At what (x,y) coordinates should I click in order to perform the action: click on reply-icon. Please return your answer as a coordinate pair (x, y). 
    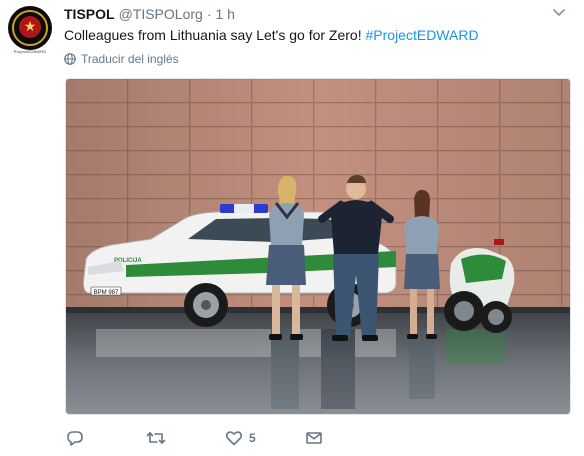
    Looking at the image, I should click on (75, 438).